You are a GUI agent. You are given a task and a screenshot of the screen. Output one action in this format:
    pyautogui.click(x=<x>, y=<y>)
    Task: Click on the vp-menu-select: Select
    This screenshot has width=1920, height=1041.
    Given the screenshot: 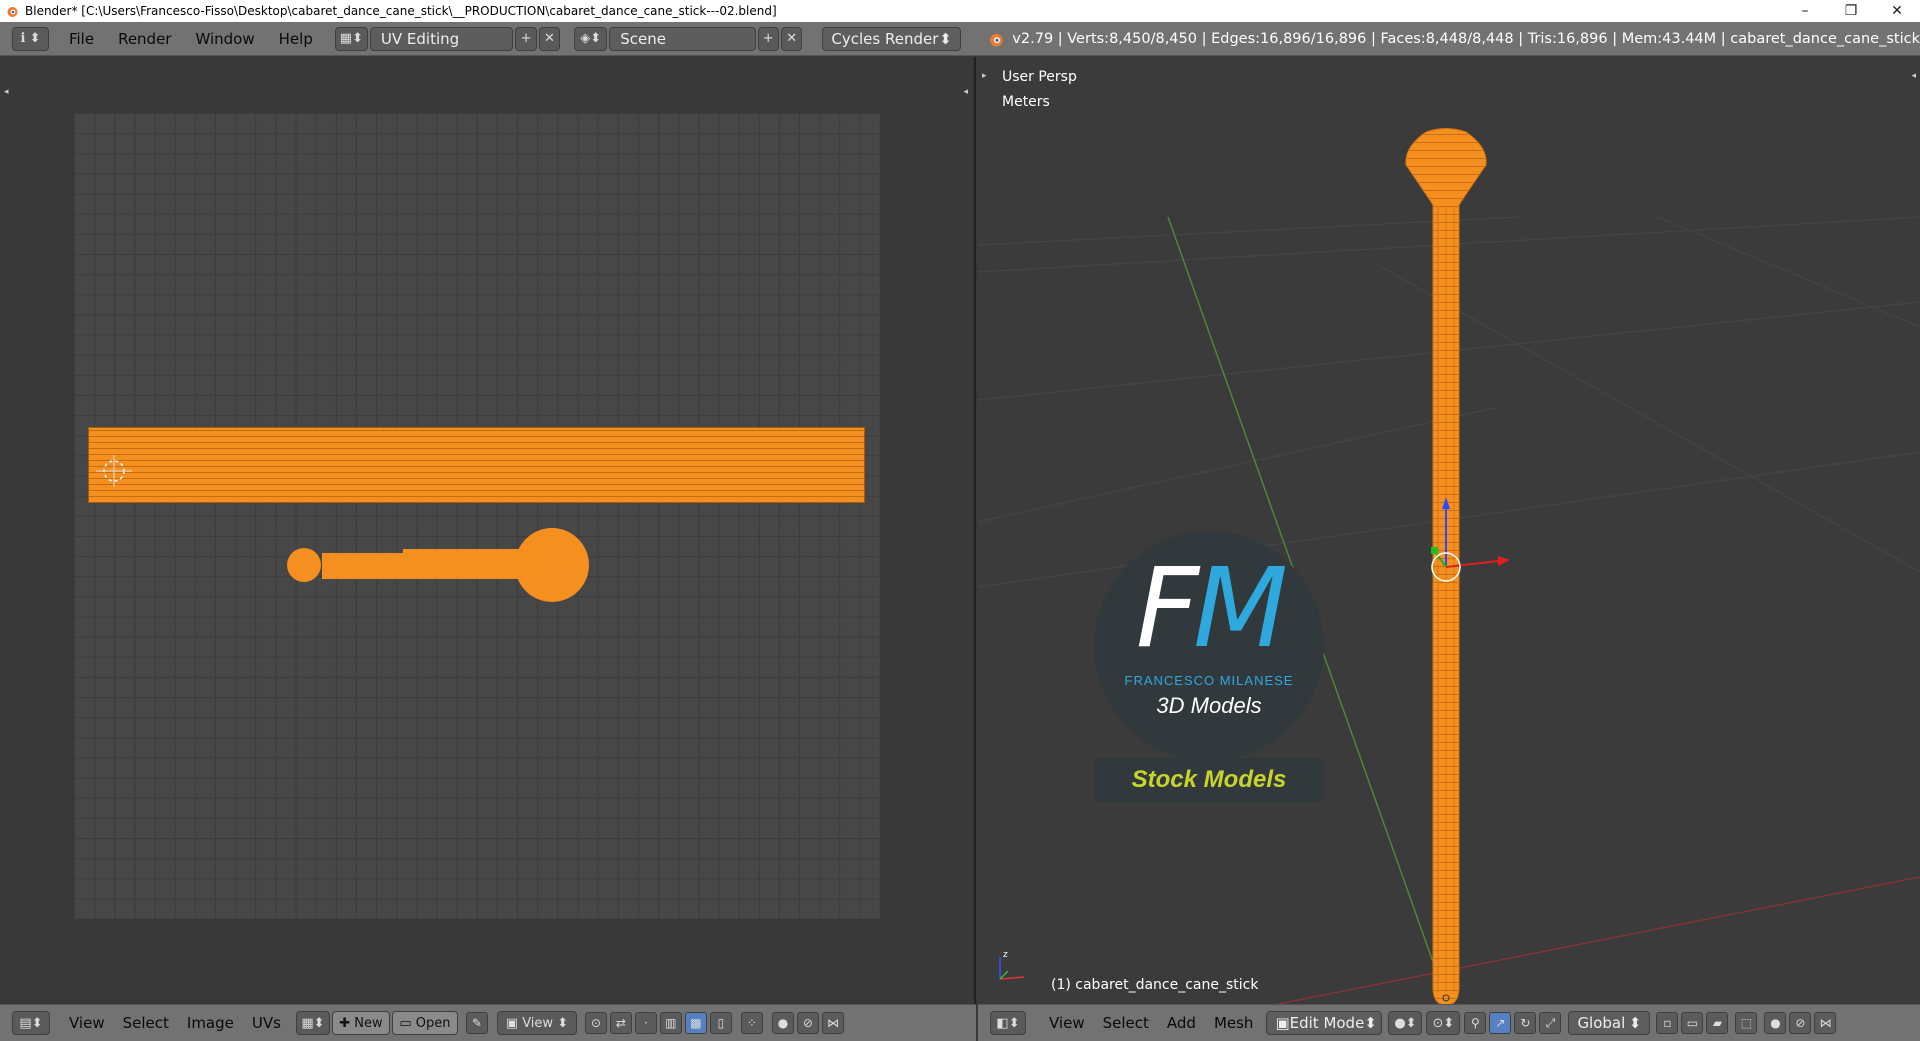 What is the action you would take?
    pyautogui.click(x=1126, y=1023)
    